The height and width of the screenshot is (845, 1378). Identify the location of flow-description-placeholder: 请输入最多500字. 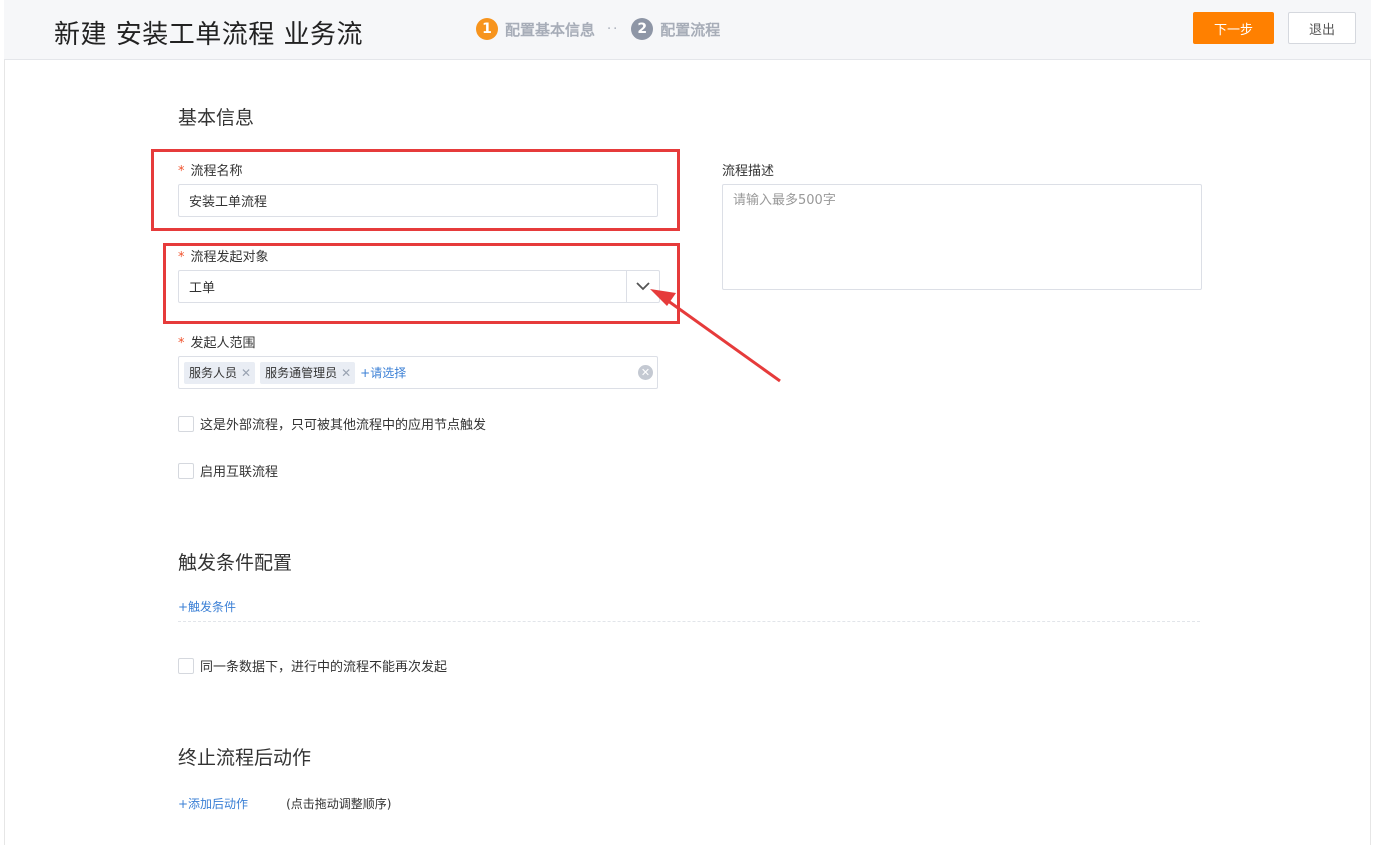
(784, 200).